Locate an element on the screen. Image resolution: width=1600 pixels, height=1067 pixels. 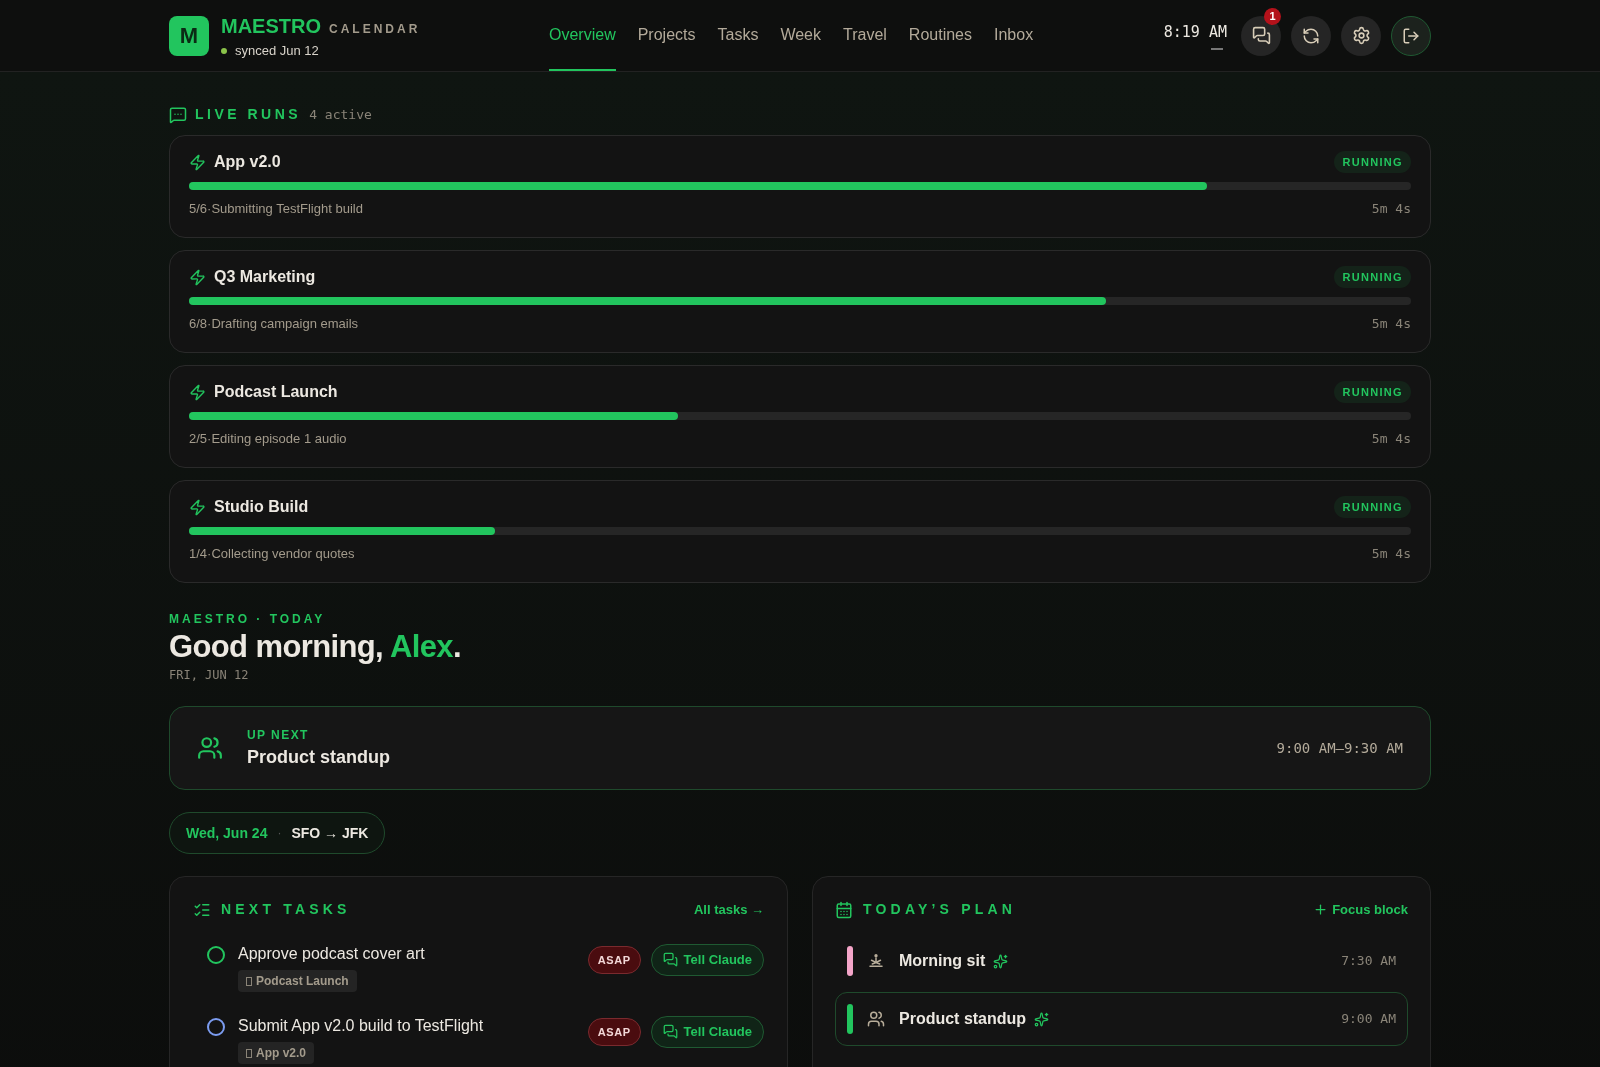
calendar-icon is located at coordinates (844, 909).